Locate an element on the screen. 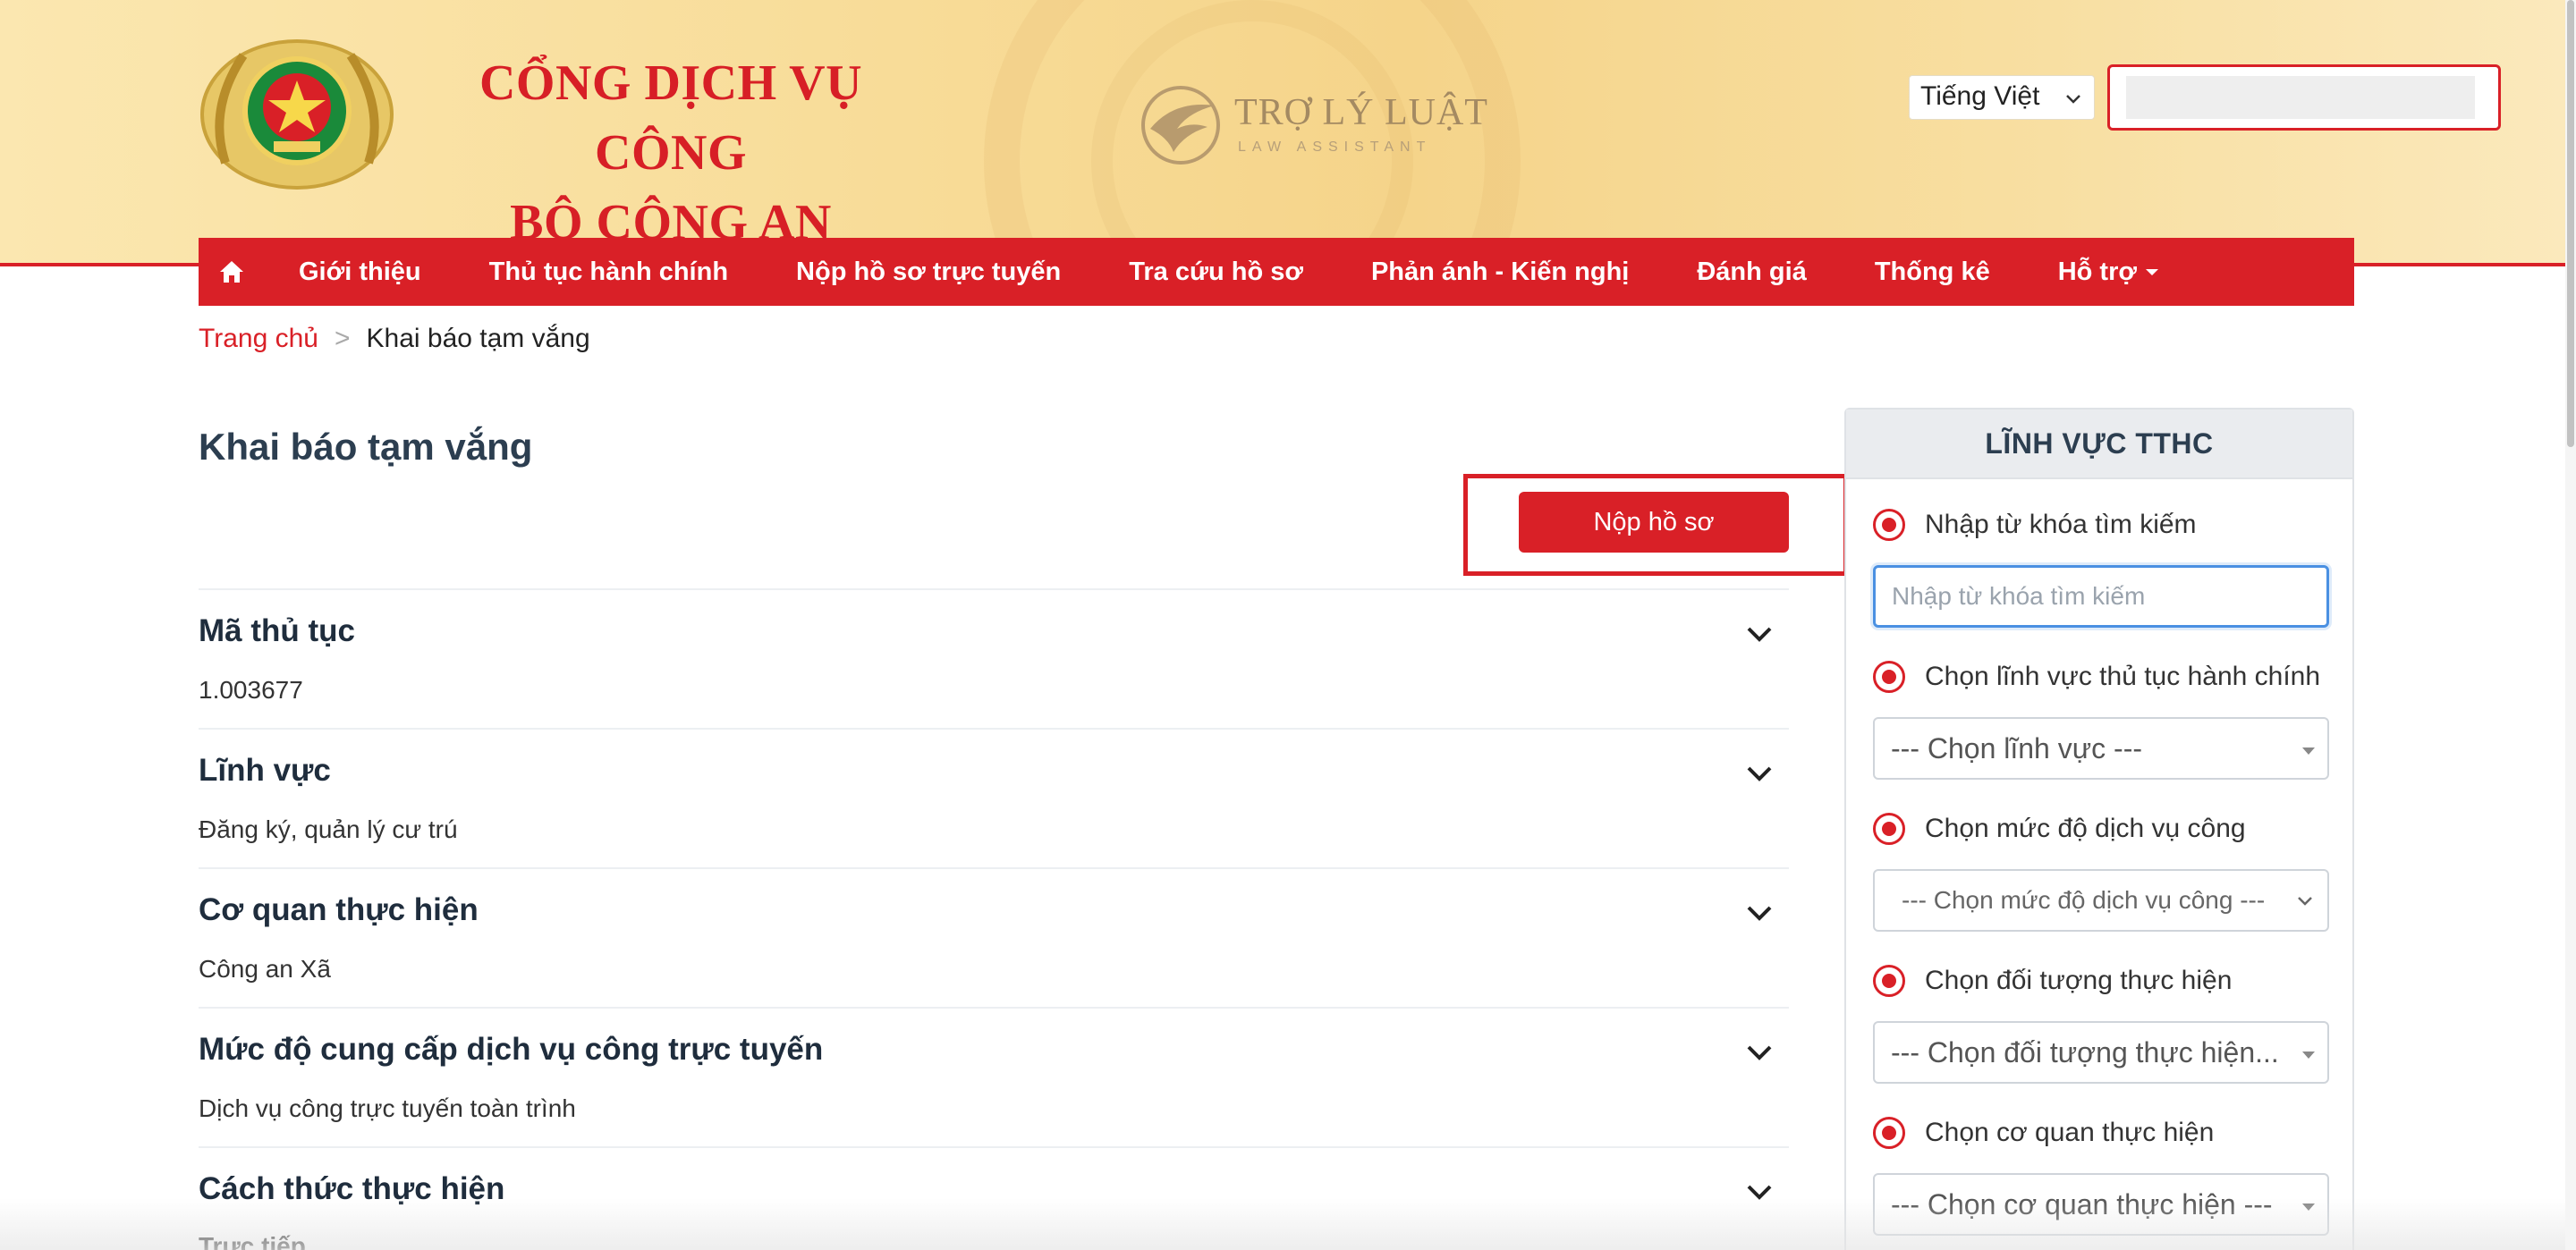 The image size is (2576, 1250). filter-level-radio-row: Chọn mức độ dịch vụ công is located at coordinates (2101, 829).